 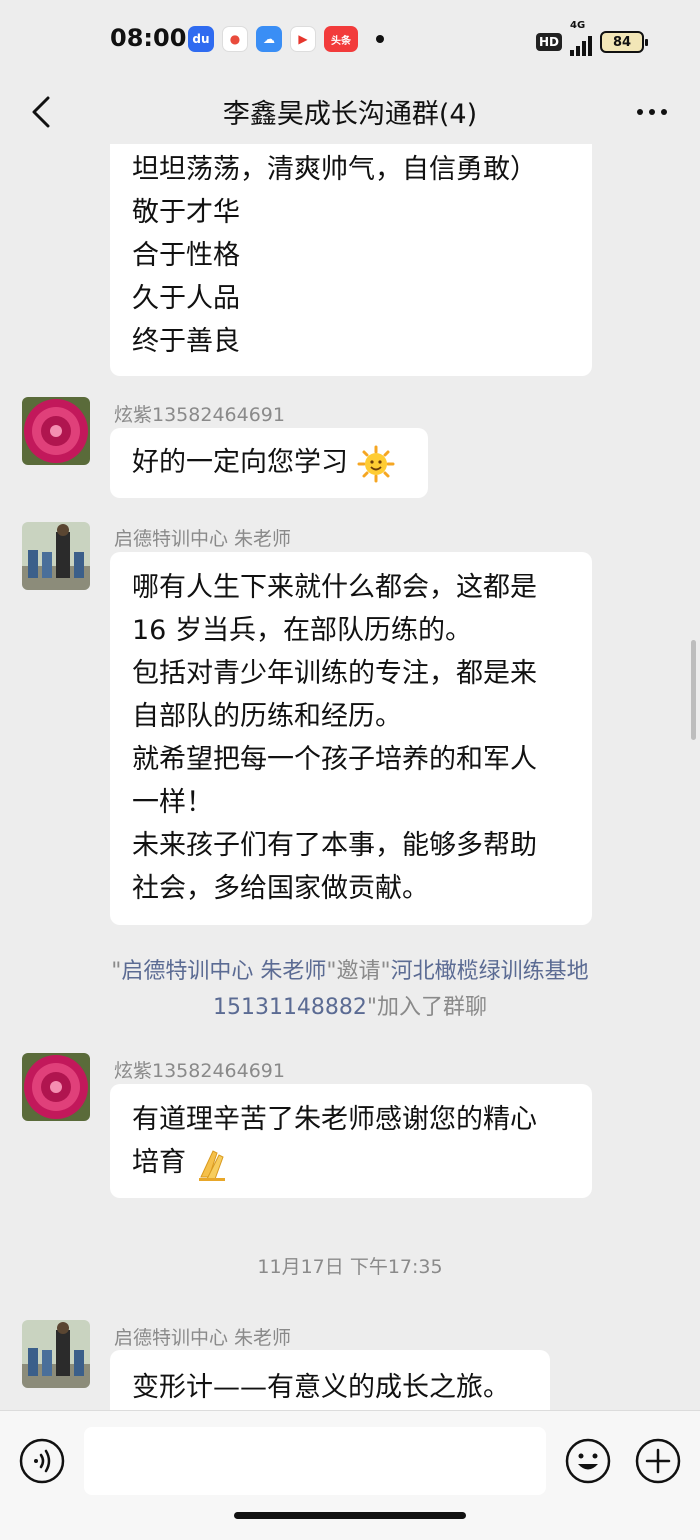 What do you see at coordinates (693, 690) in the screenshot?
I see `scrollbar` at bounding box center [693, 690].